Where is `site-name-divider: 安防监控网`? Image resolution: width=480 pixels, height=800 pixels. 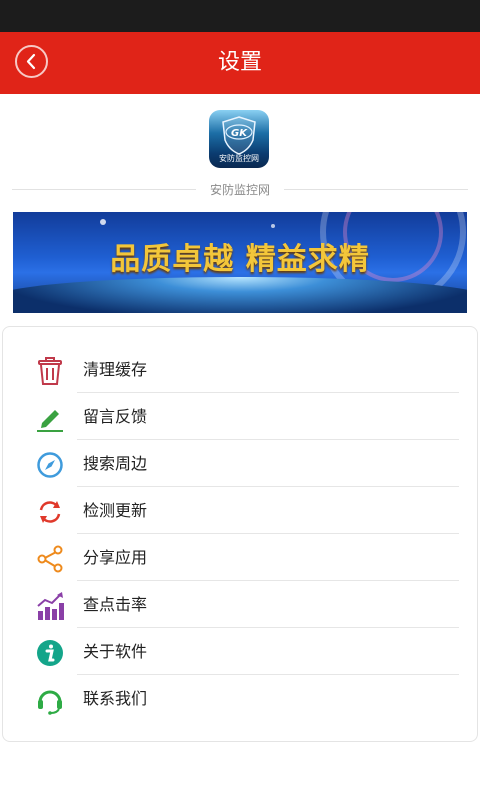
site-name-divider: 安防监控网 is located at coordinates (240, 190).